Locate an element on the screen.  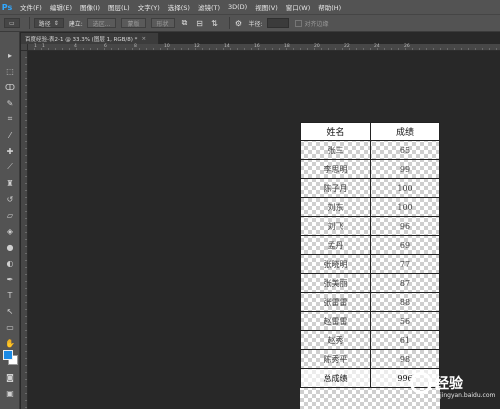
blur-tool-icon: ● is located at coordinates (10, 247).